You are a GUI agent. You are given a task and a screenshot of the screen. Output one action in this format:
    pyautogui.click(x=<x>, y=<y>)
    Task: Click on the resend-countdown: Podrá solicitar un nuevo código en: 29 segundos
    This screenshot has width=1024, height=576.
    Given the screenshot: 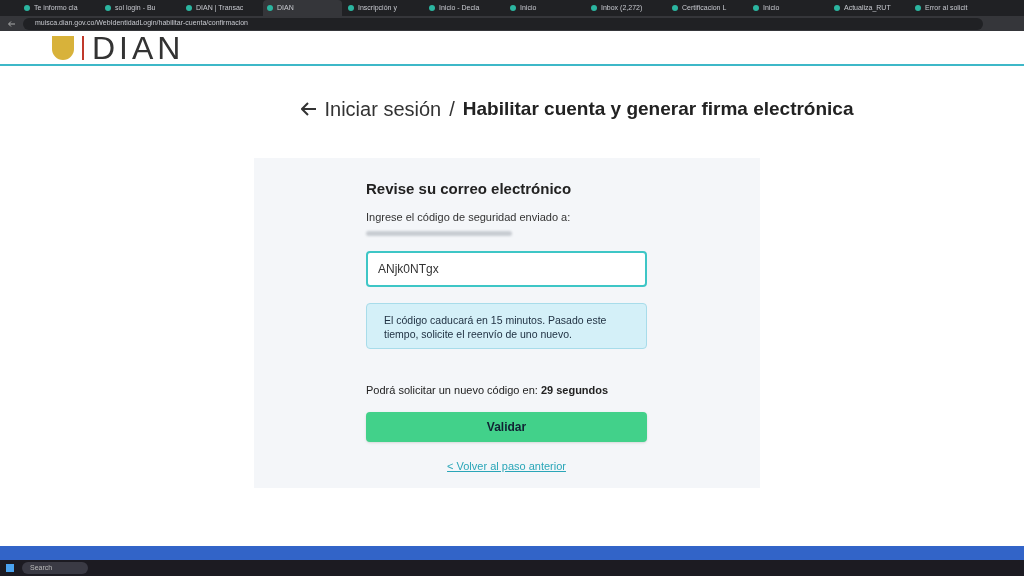 What is the action you would take?
    pyautogui.click(x=488, y=390)
    